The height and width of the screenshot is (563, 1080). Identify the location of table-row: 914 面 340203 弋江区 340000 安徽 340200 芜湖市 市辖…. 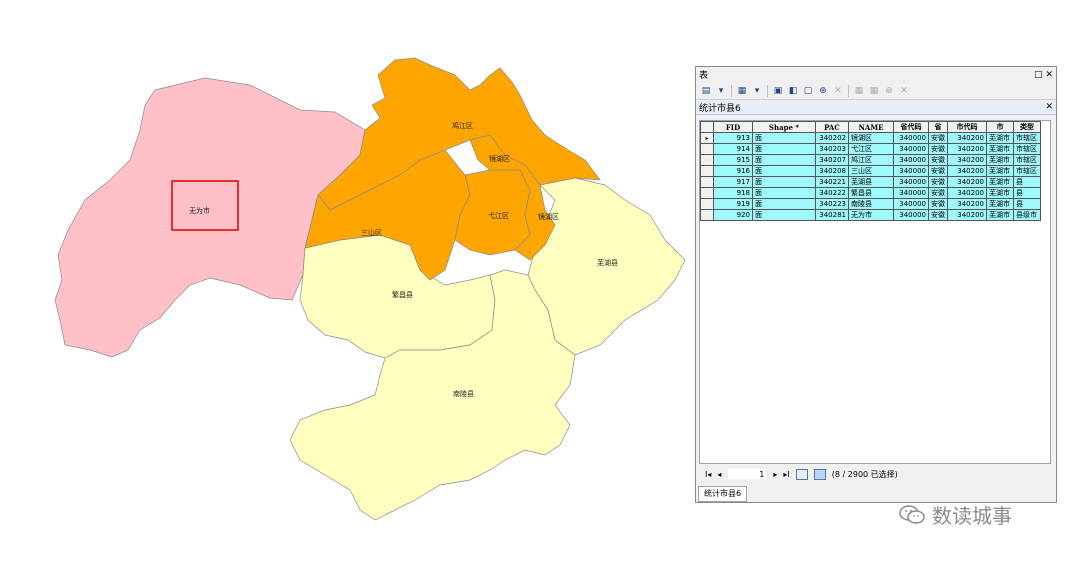
(870, 149).